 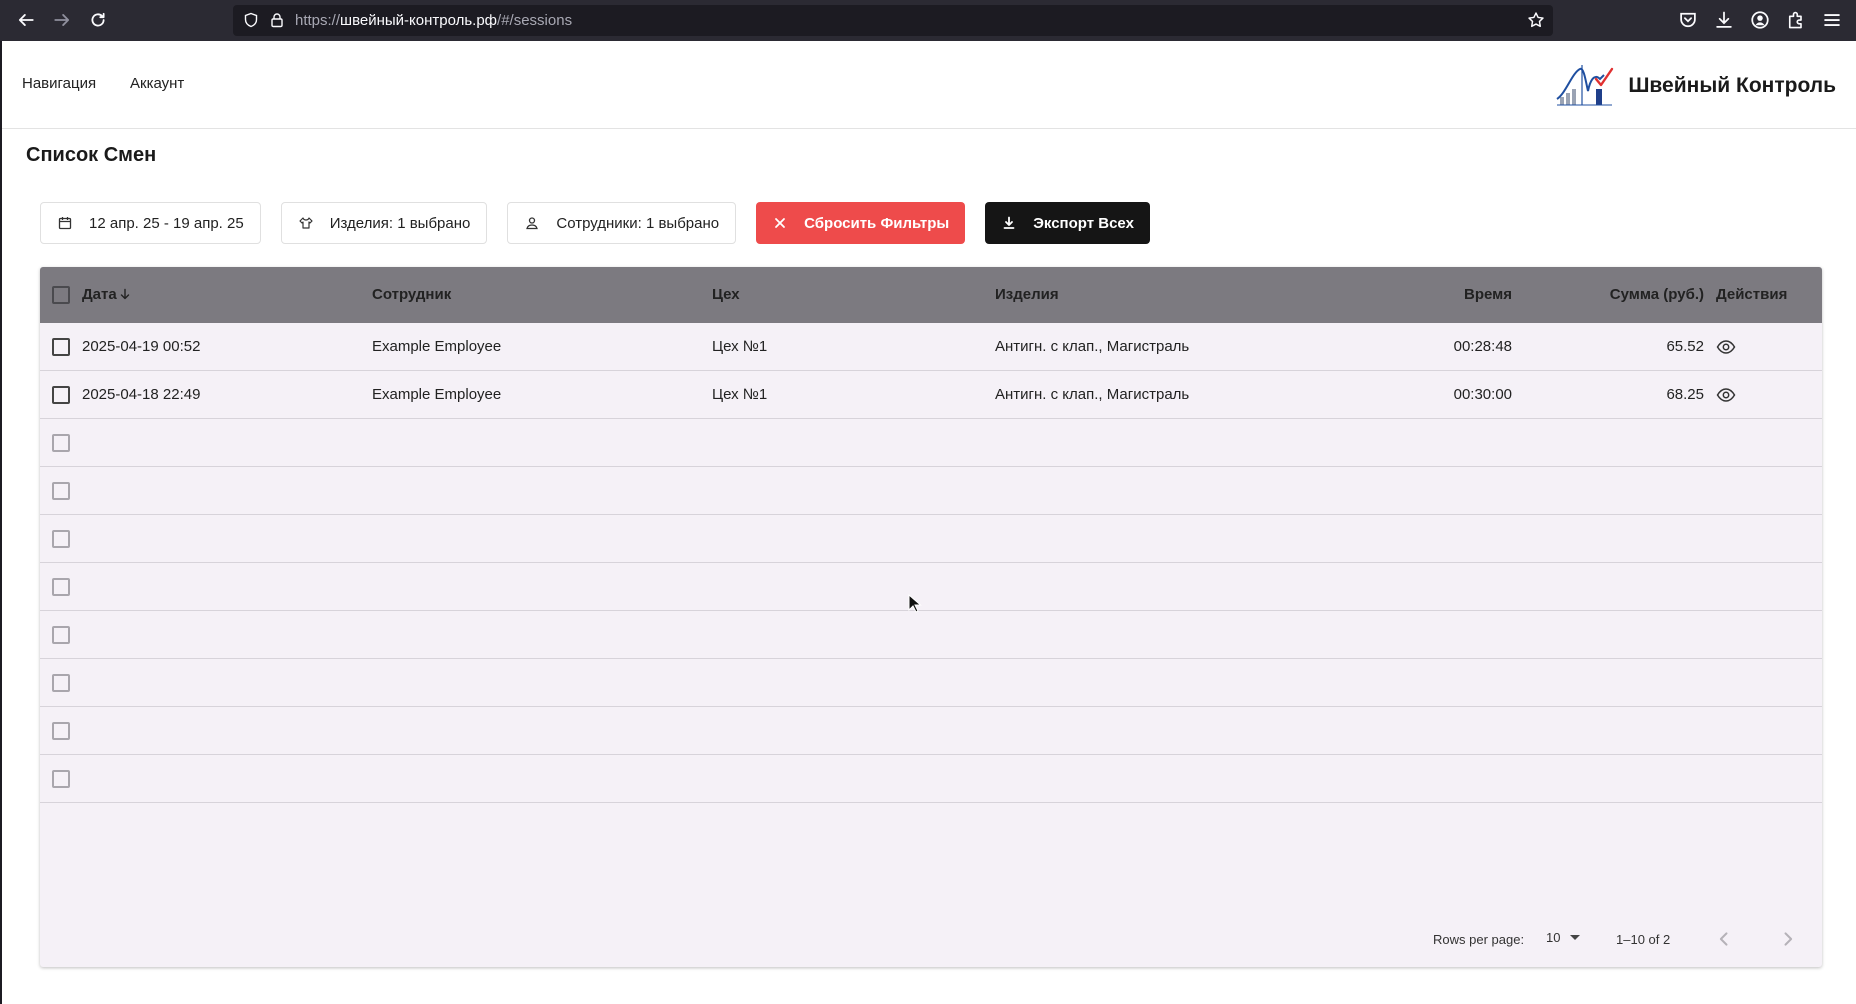 I want to click on row-date: 2025-04-18 22:49, so click(x=141, y=394).